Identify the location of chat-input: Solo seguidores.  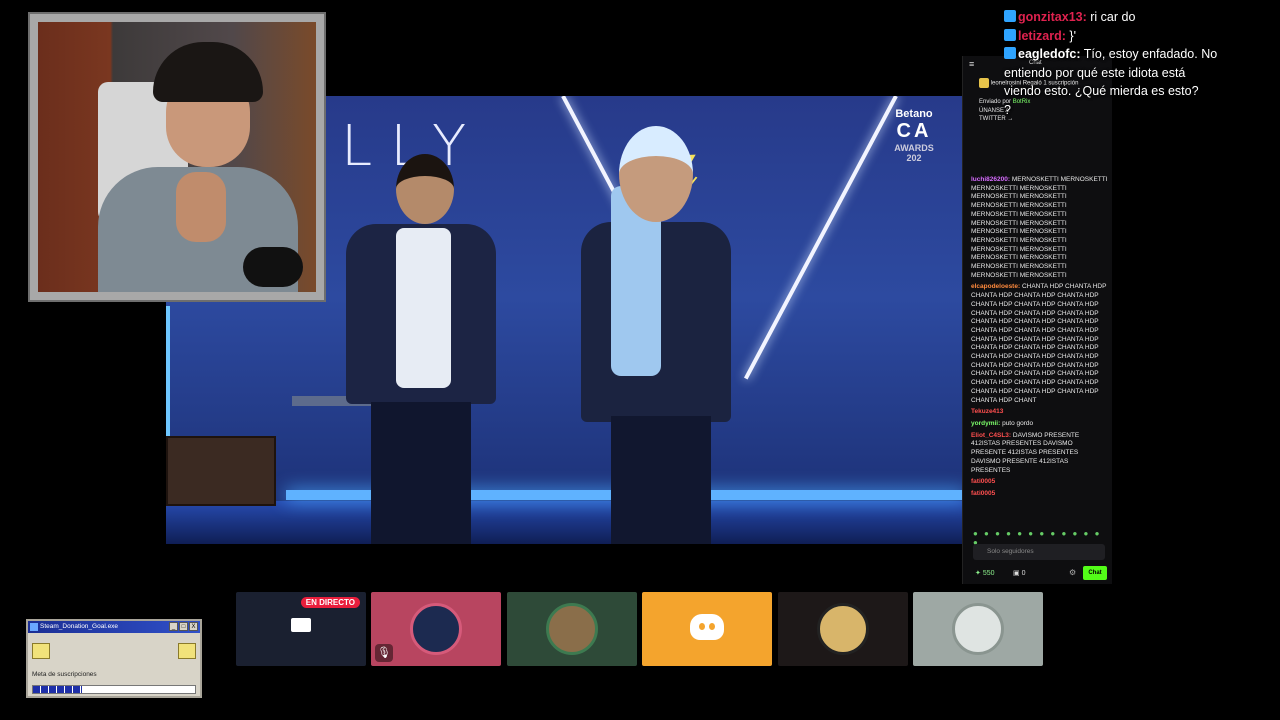
(1039, 552).